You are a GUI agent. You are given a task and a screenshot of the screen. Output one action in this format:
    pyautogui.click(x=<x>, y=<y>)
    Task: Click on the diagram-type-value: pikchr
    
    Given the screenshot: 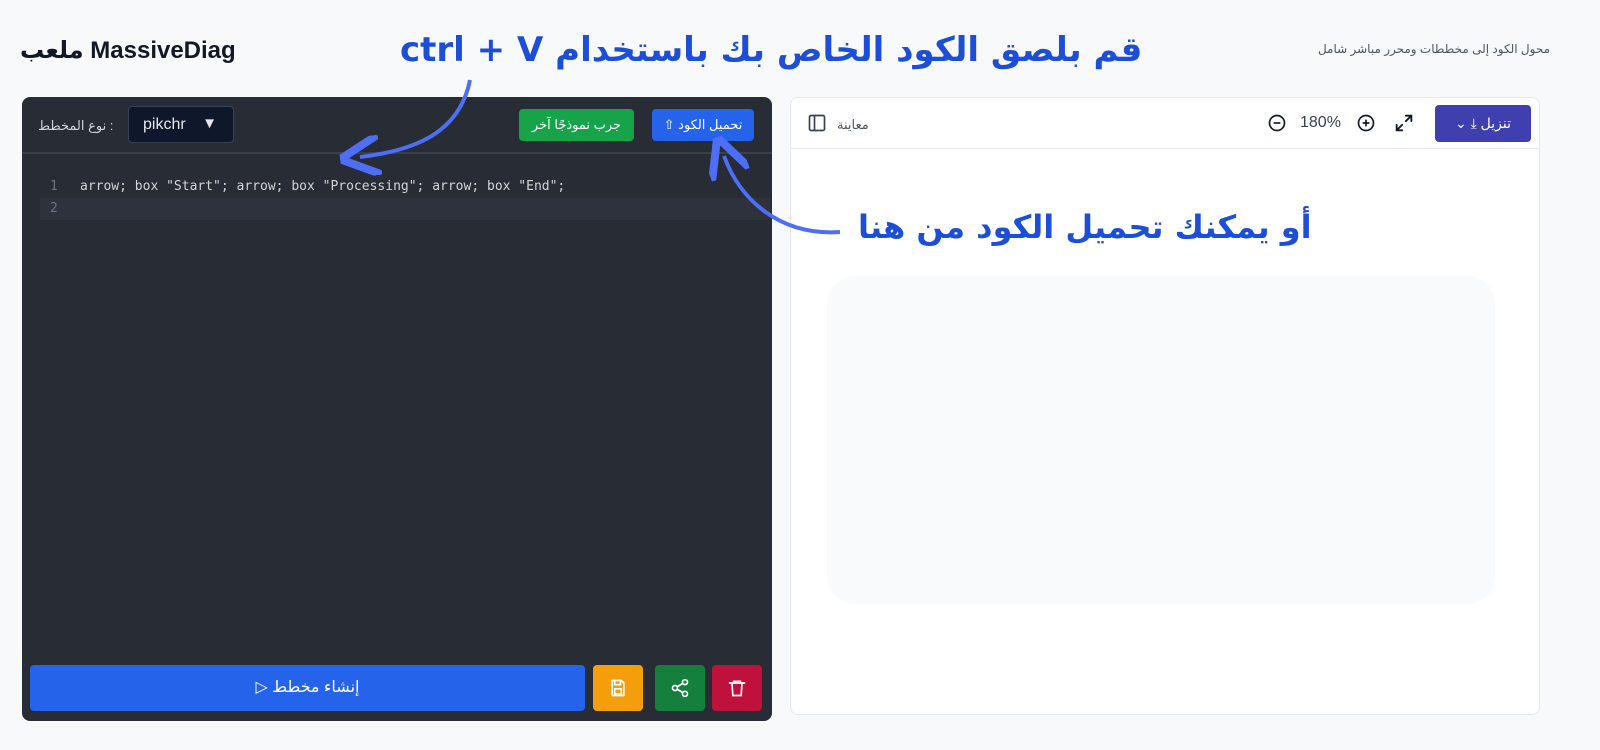 What is the action you would take?
    pyautogui.click(x=164, y=124)
    